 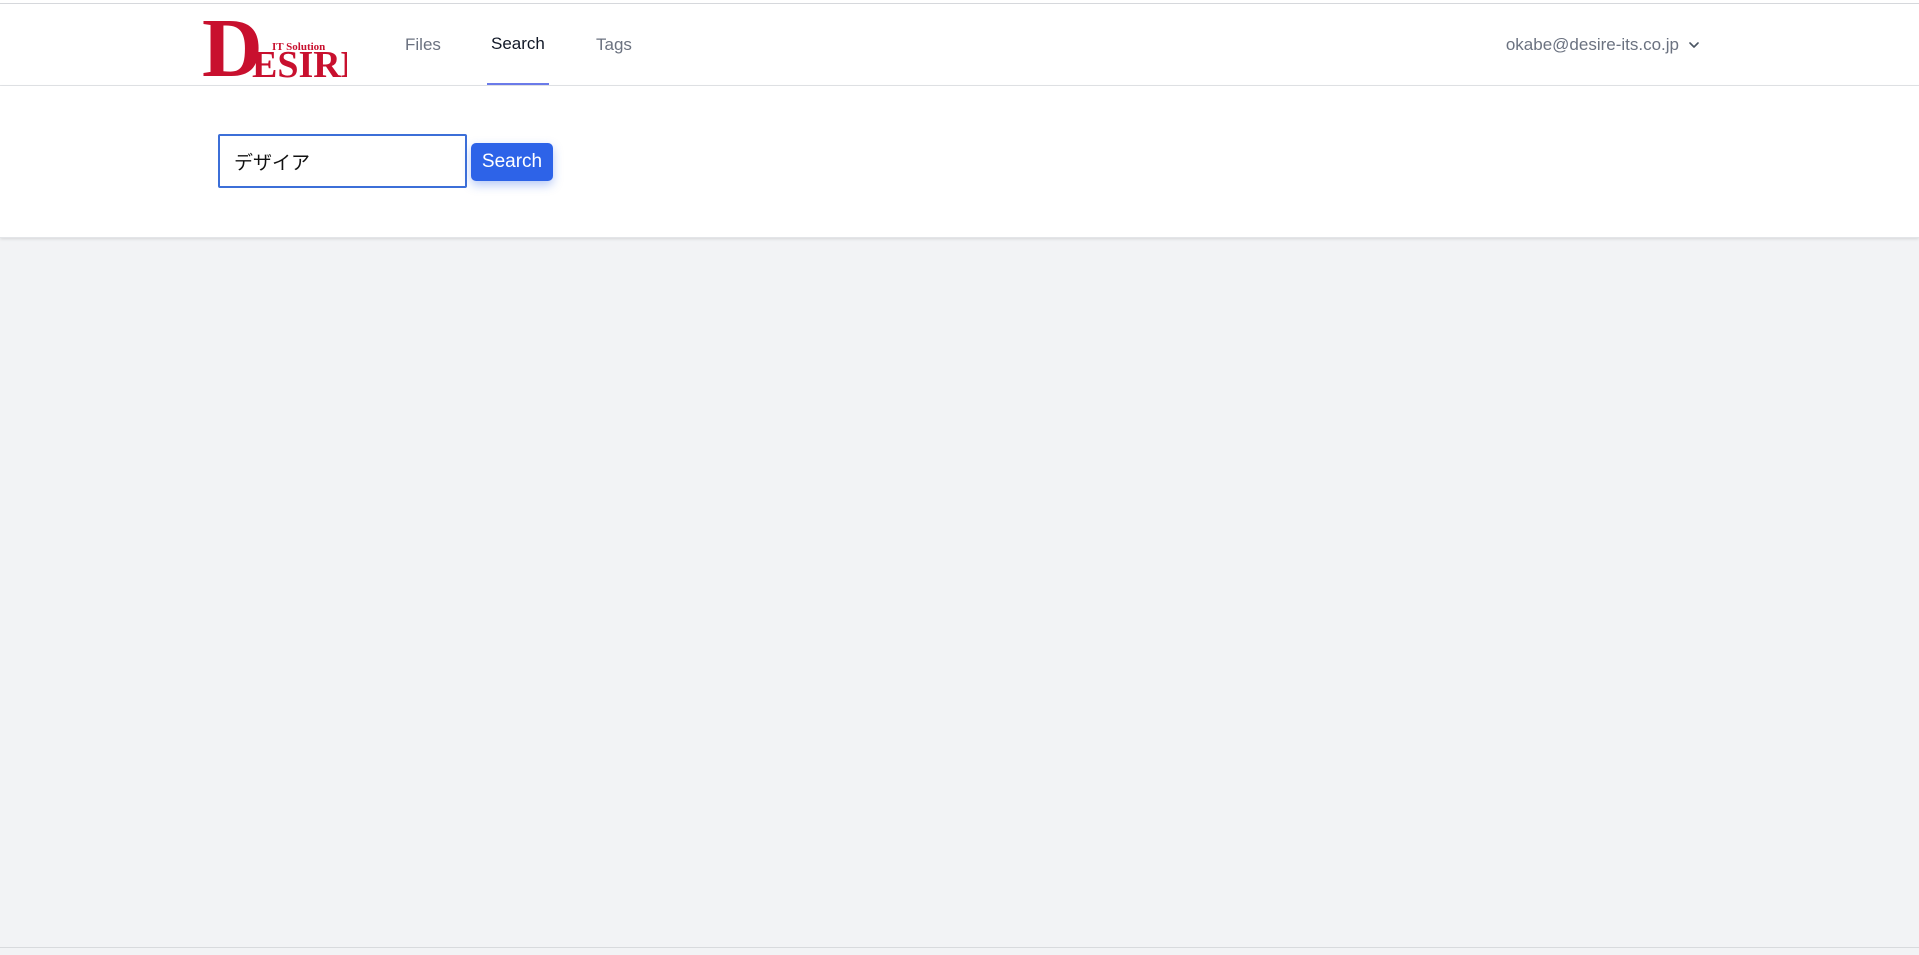 What do you see at coordinates (423, 44) in the screenshot?
I see `nav-files-link: Files` at bounding box center [423, 44].